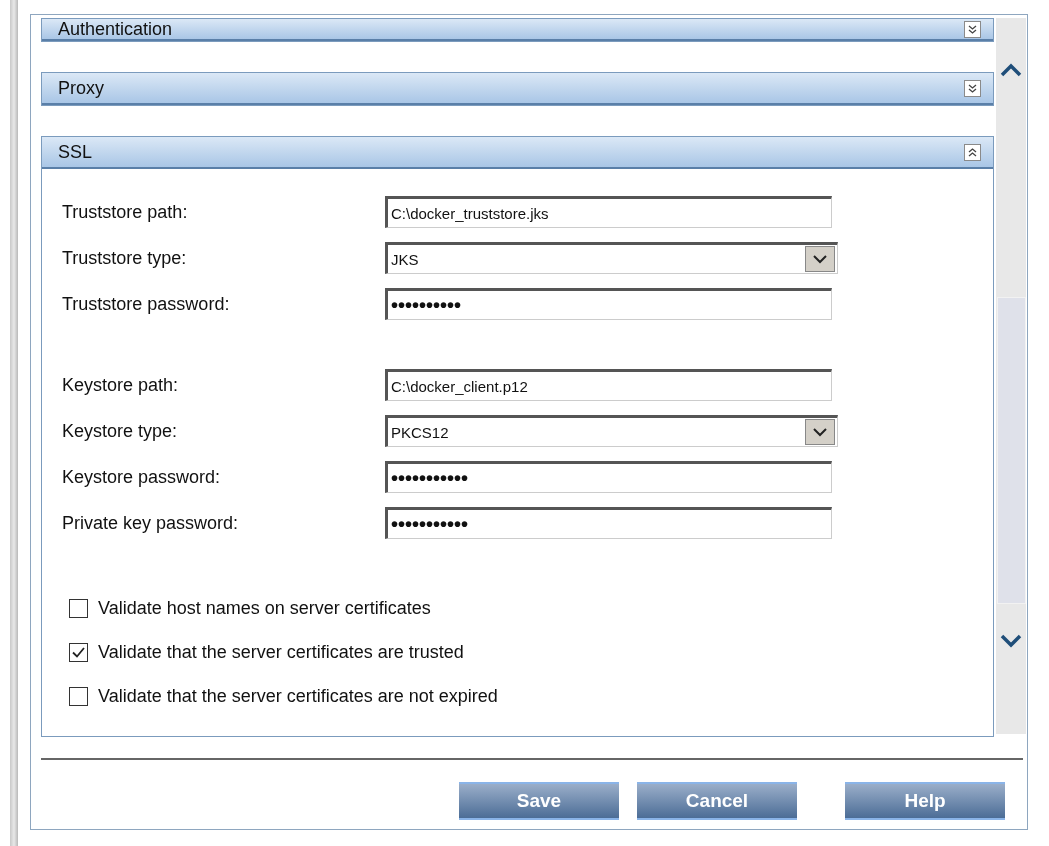  I want to click on section-header: Proxy, so click(517, 89).